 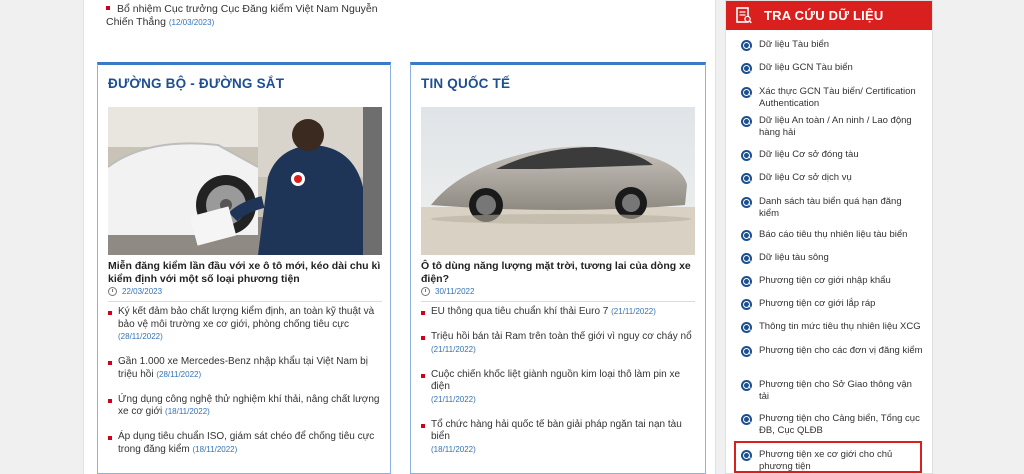 What do you see at coordinates (805, 177) in the screenshot?
I see `sidebar-item-label: Dữ liệu Cơ sở dịch vụ` at bounding box center [805, 177].